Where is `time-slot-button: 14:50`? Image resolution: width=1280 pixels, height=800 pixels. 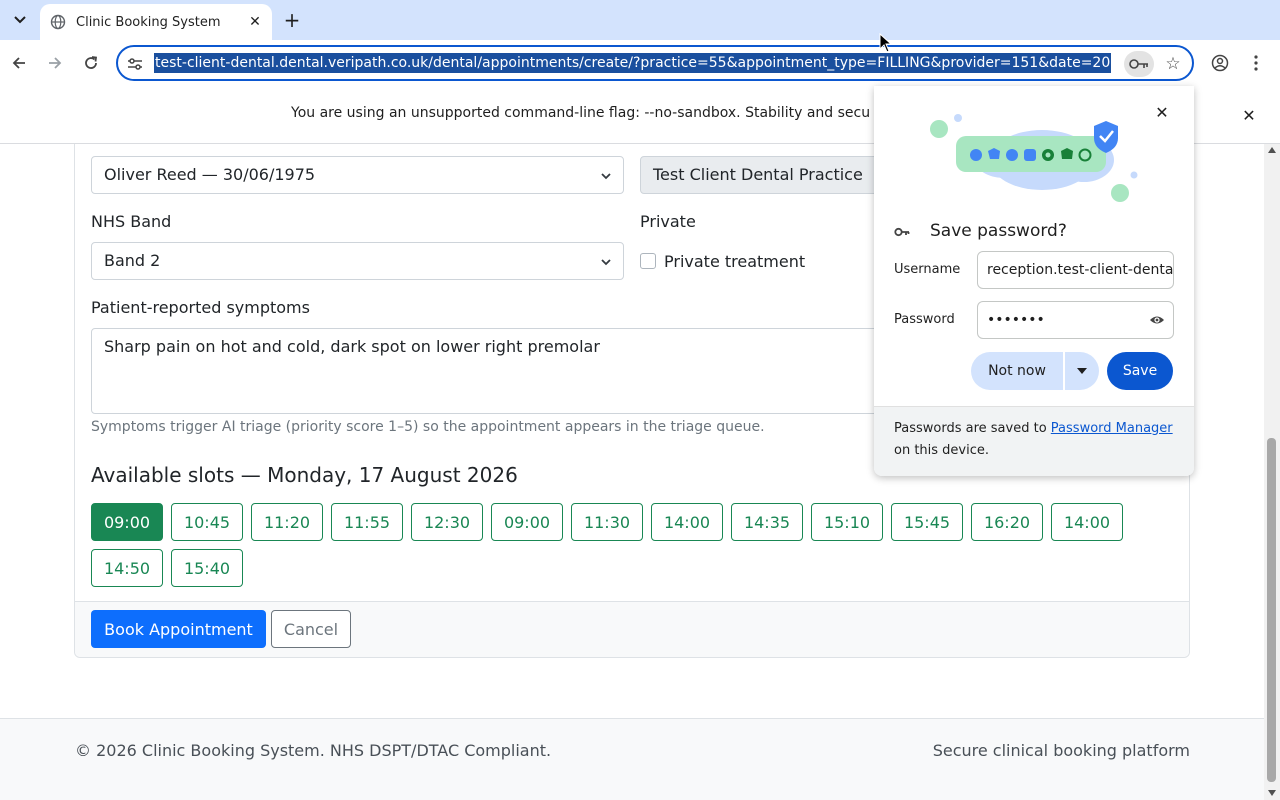 time-slot-button: 14:50 is located at coordinates (127, 568).